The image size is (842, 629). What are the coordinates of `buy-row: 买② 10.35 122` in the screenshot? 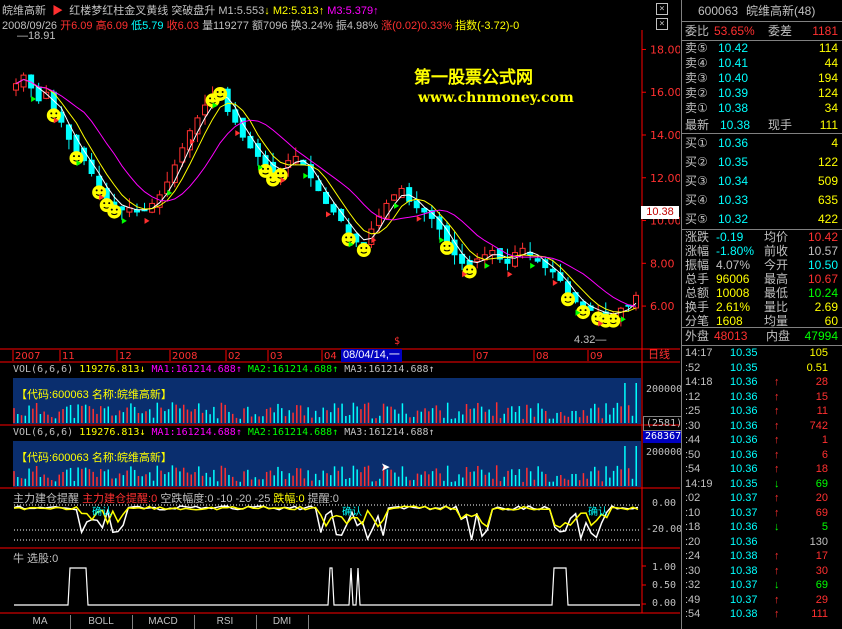 It's located at (762, 162).